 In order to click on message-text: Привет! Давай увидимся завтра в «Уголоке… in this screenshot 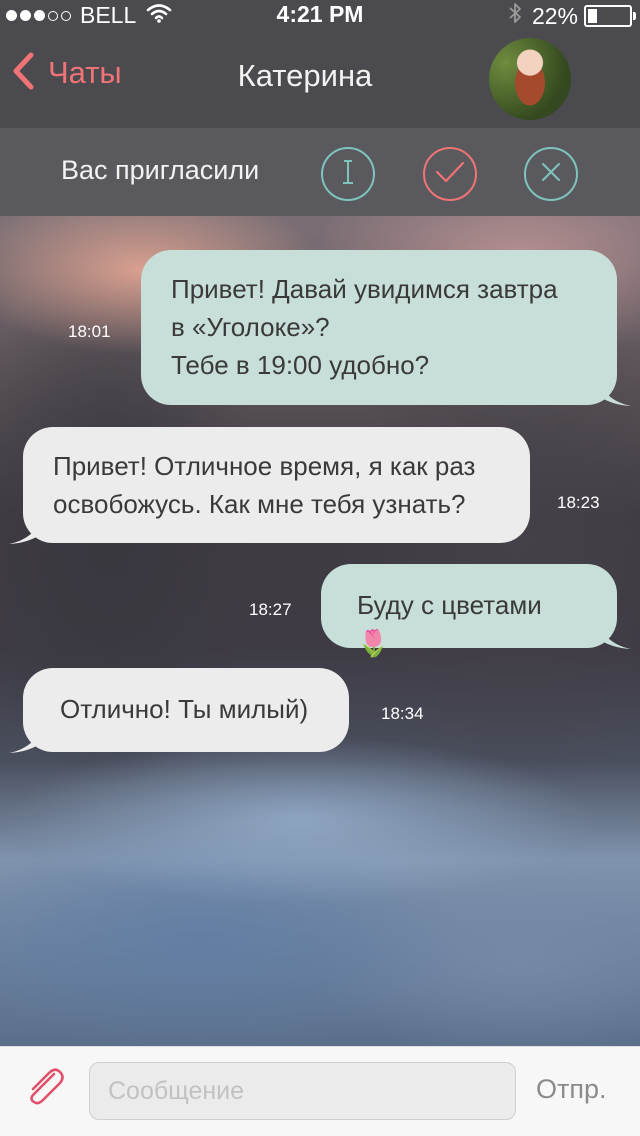, I will do `click(364, 327)`.